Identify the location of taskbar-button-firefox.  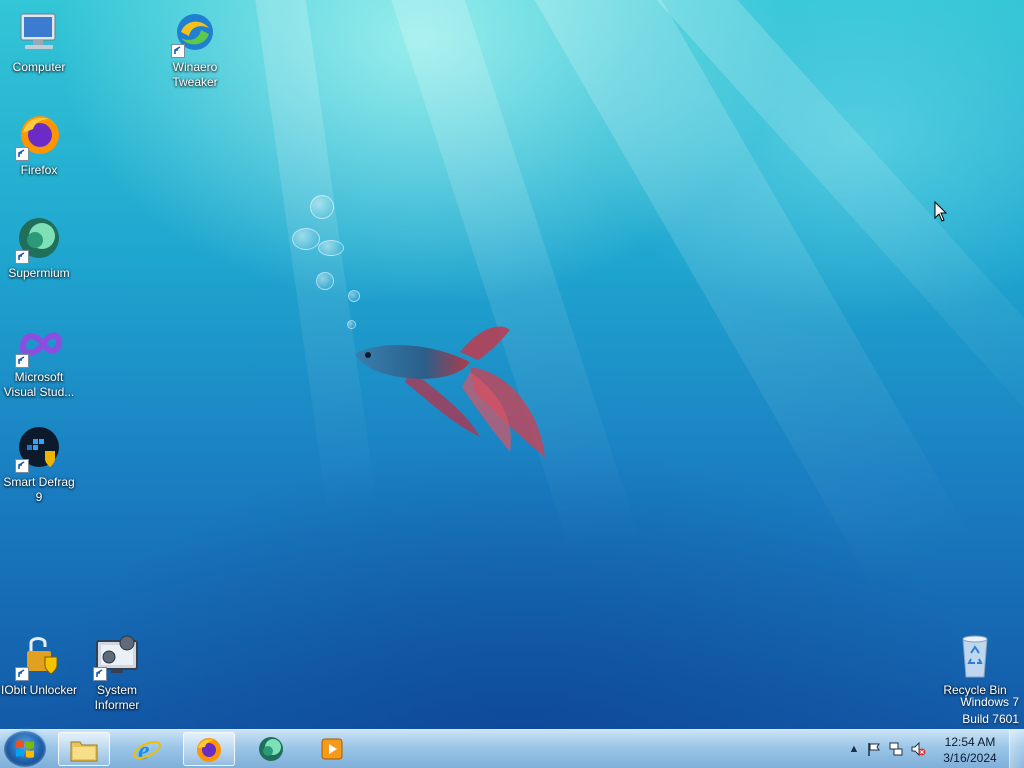
(209, 749).